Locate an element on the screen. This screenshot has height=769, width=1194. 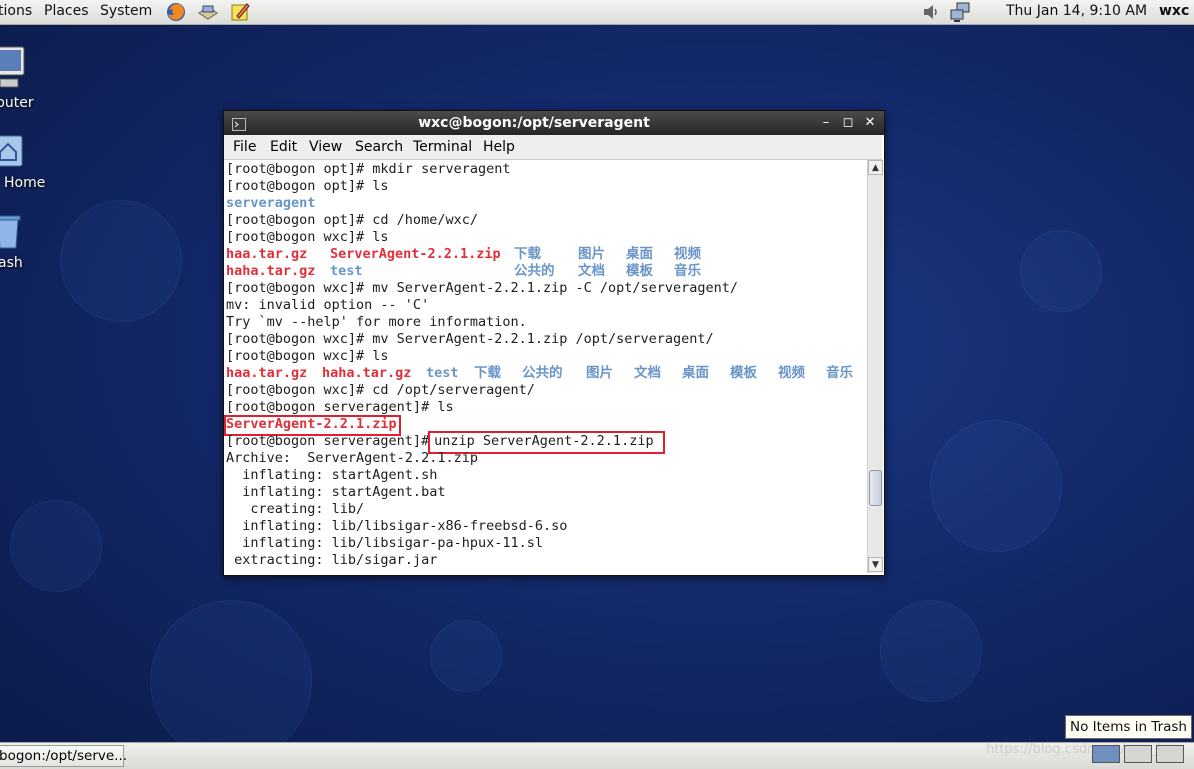
window-titlebar: wxc@bogon:/opt/serveragent – ◻ ✕ is located at coordinates (554, 123).